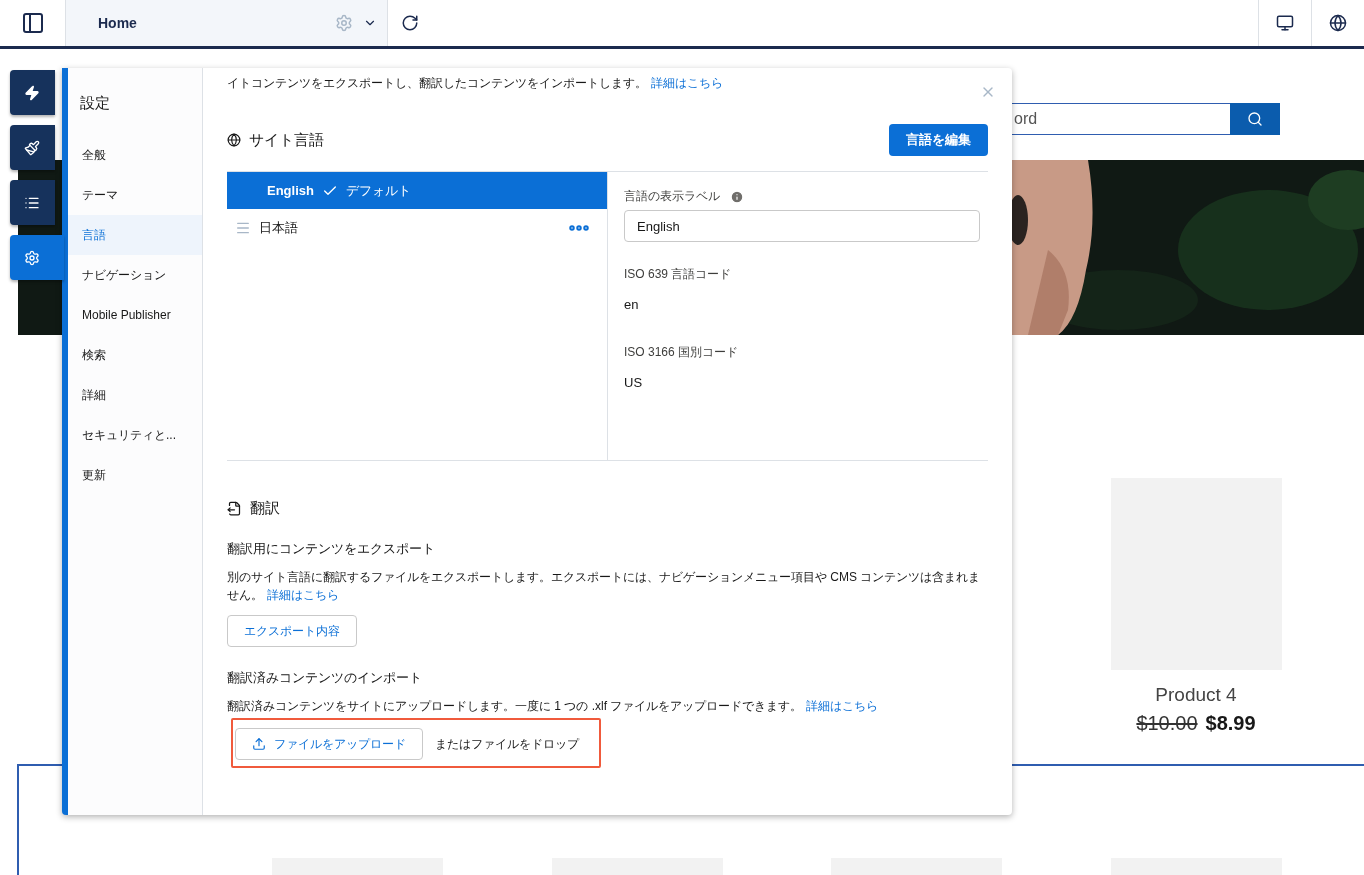 Image resolution: width=1364 pixels, height=875 pixels. I want to click on subsection-title: 翻訳用にコンテンツをエクスポート, so click(331, 549).